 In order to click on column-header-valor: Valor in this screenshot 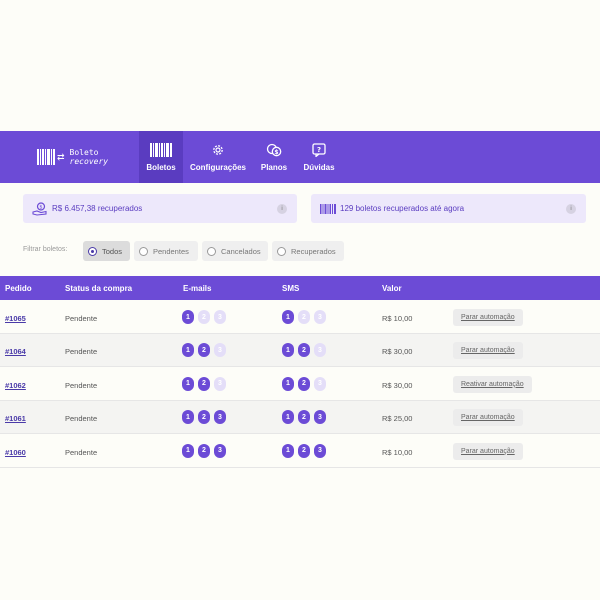, I will do `click(392, 288)`.